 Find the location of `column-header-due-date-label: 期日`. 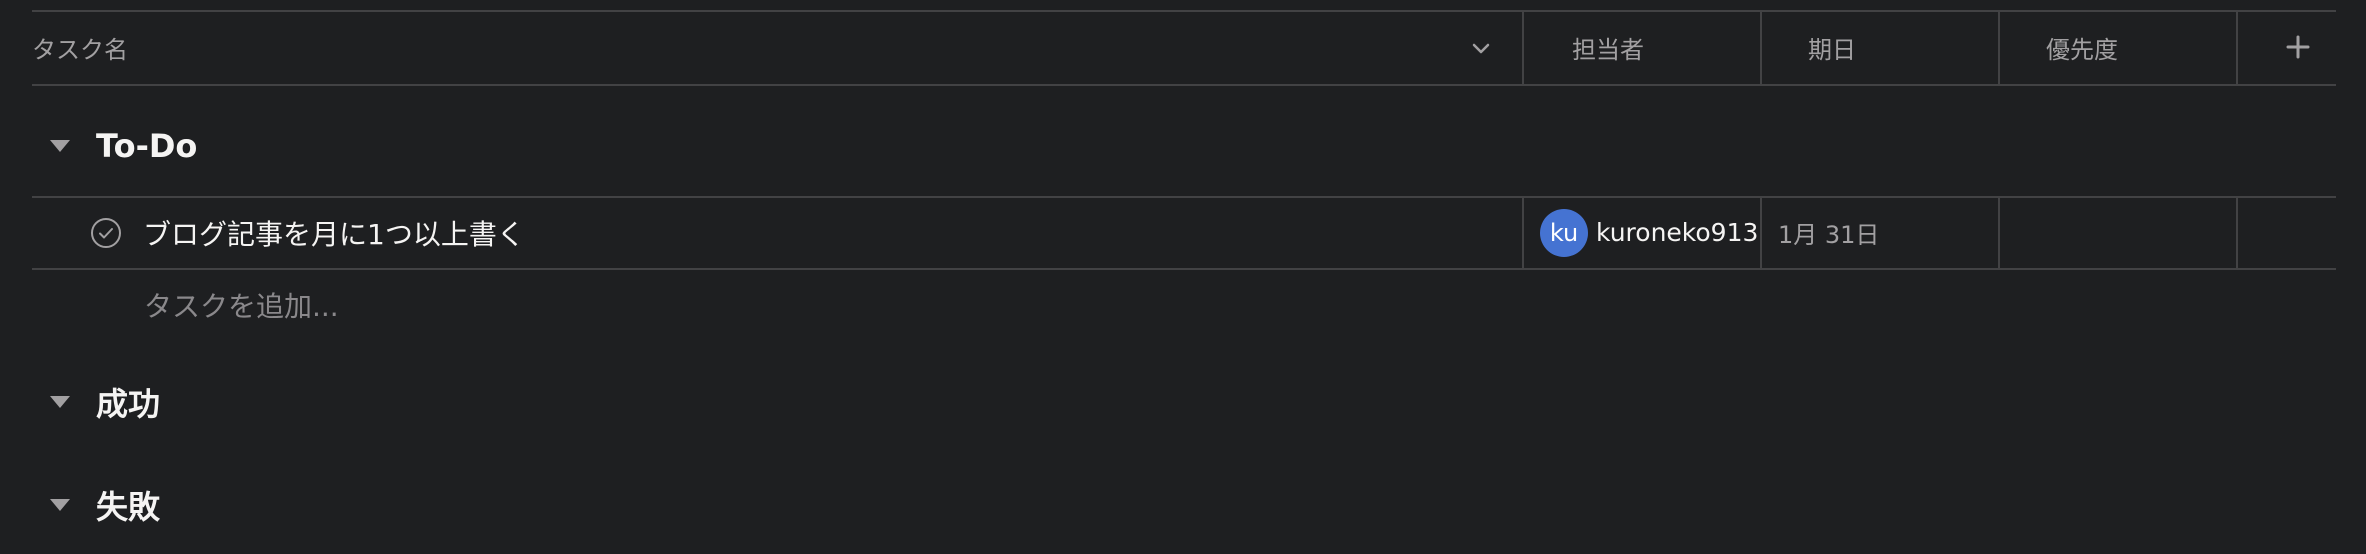

column-header-due-date-label: 期日 is located at coordinates (1832, 50).